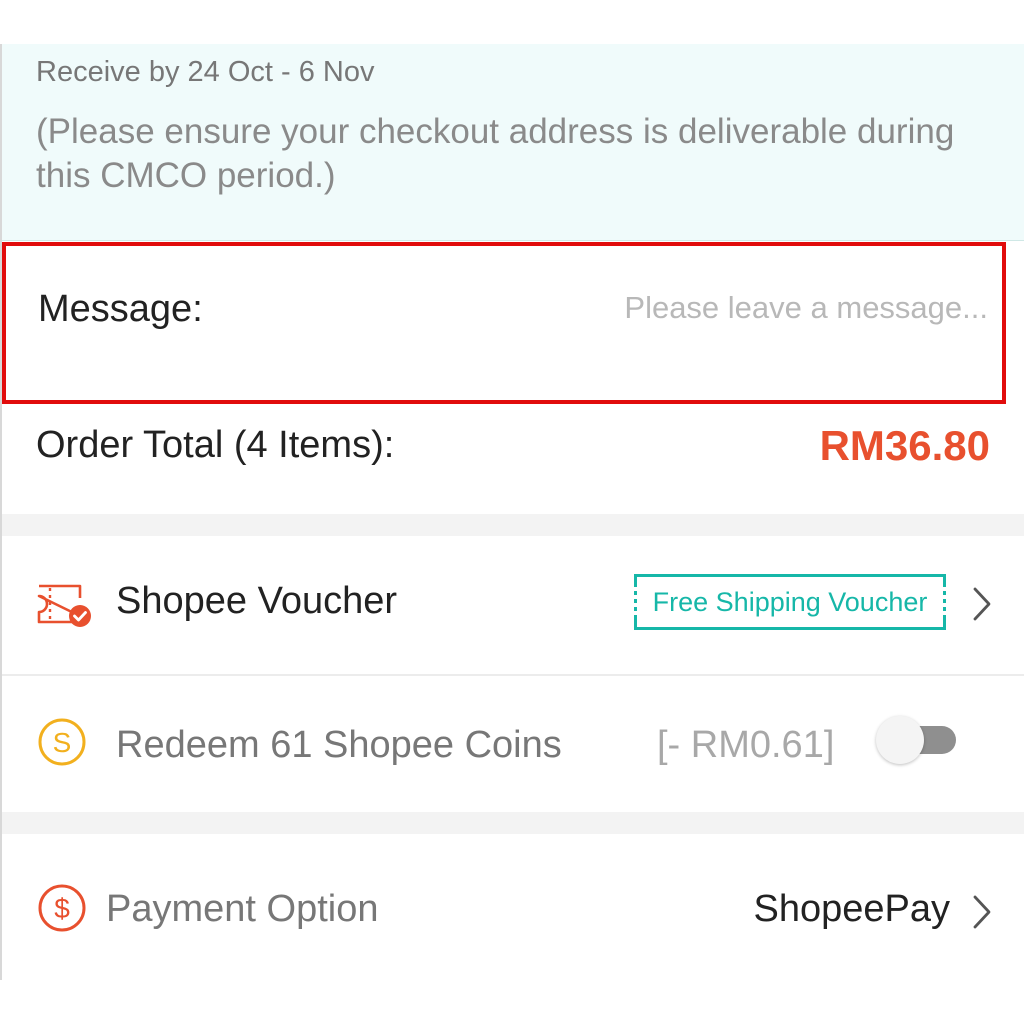  Describe the element at coordinates (778, 308) in the screenshot. I see `message-input` at that location.